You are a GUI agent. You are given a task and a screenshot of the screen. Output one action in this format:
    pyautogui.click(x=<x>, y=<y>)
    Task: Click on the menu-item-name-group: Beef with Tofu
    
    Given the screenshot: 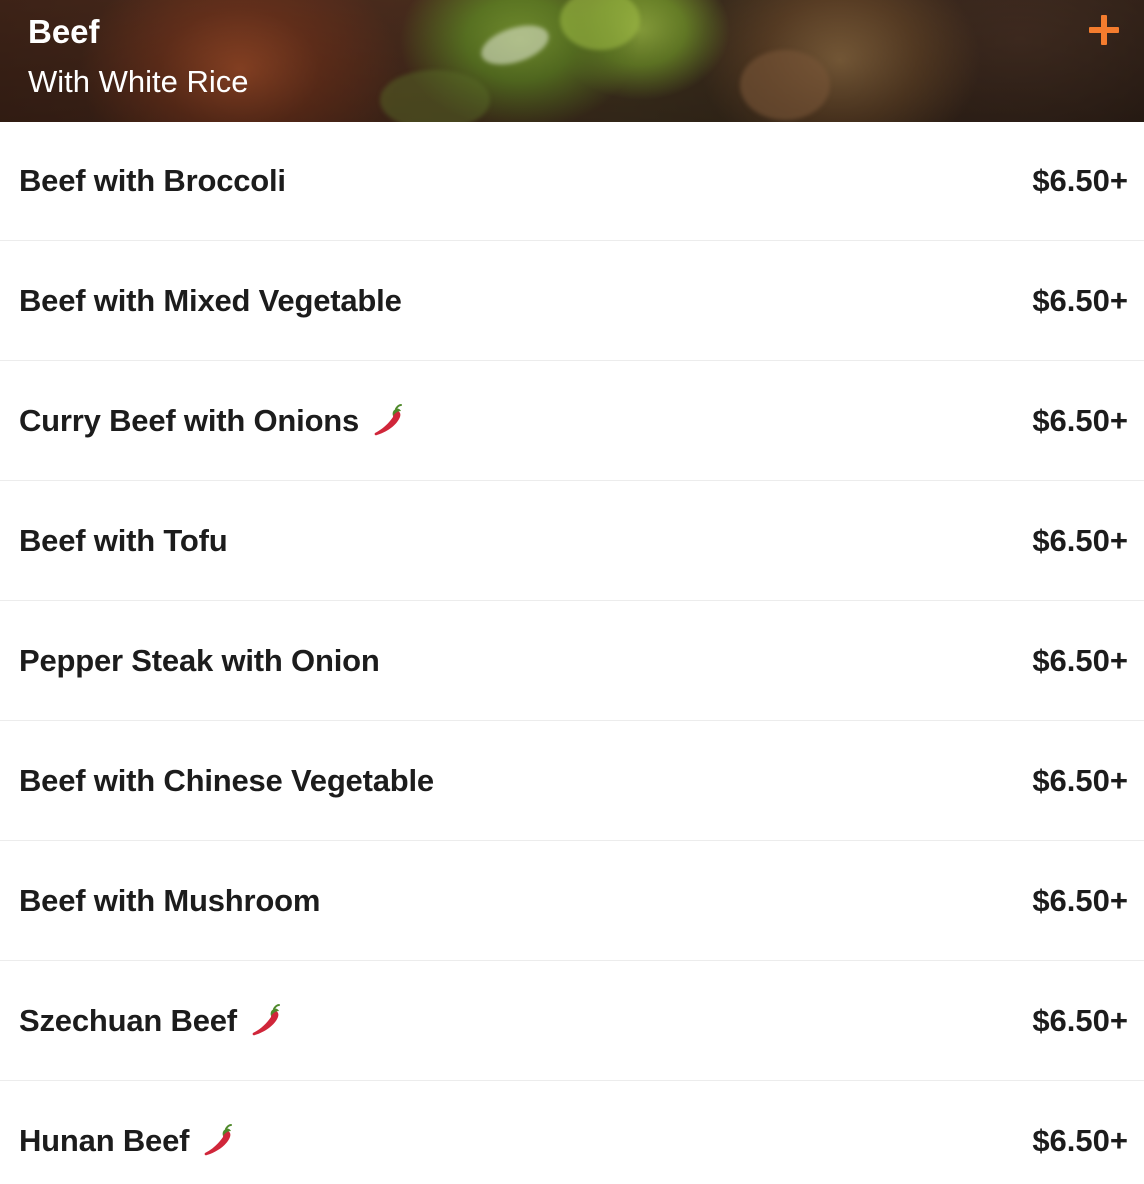 What is the action you would take?
    pyautogui.click(x=123, y=540)
    